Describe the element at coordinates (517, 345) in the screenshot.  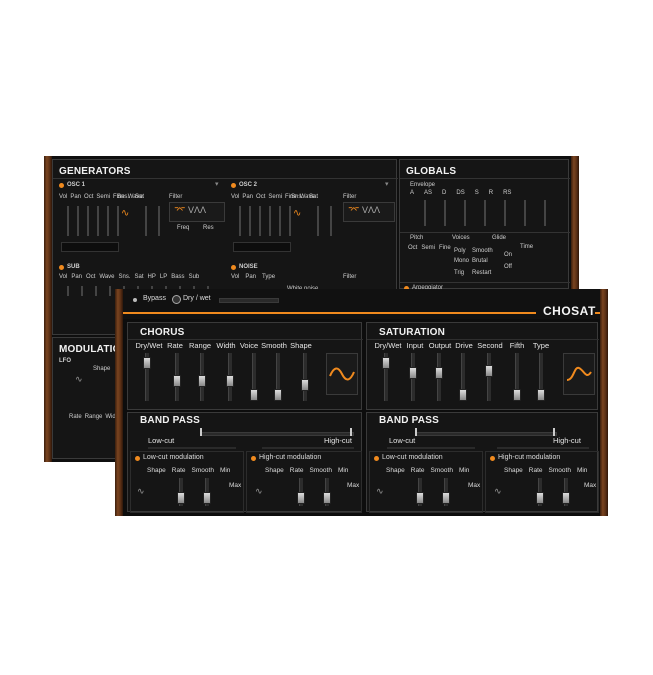
I see `saturation-param-label: Fifth` at that location.